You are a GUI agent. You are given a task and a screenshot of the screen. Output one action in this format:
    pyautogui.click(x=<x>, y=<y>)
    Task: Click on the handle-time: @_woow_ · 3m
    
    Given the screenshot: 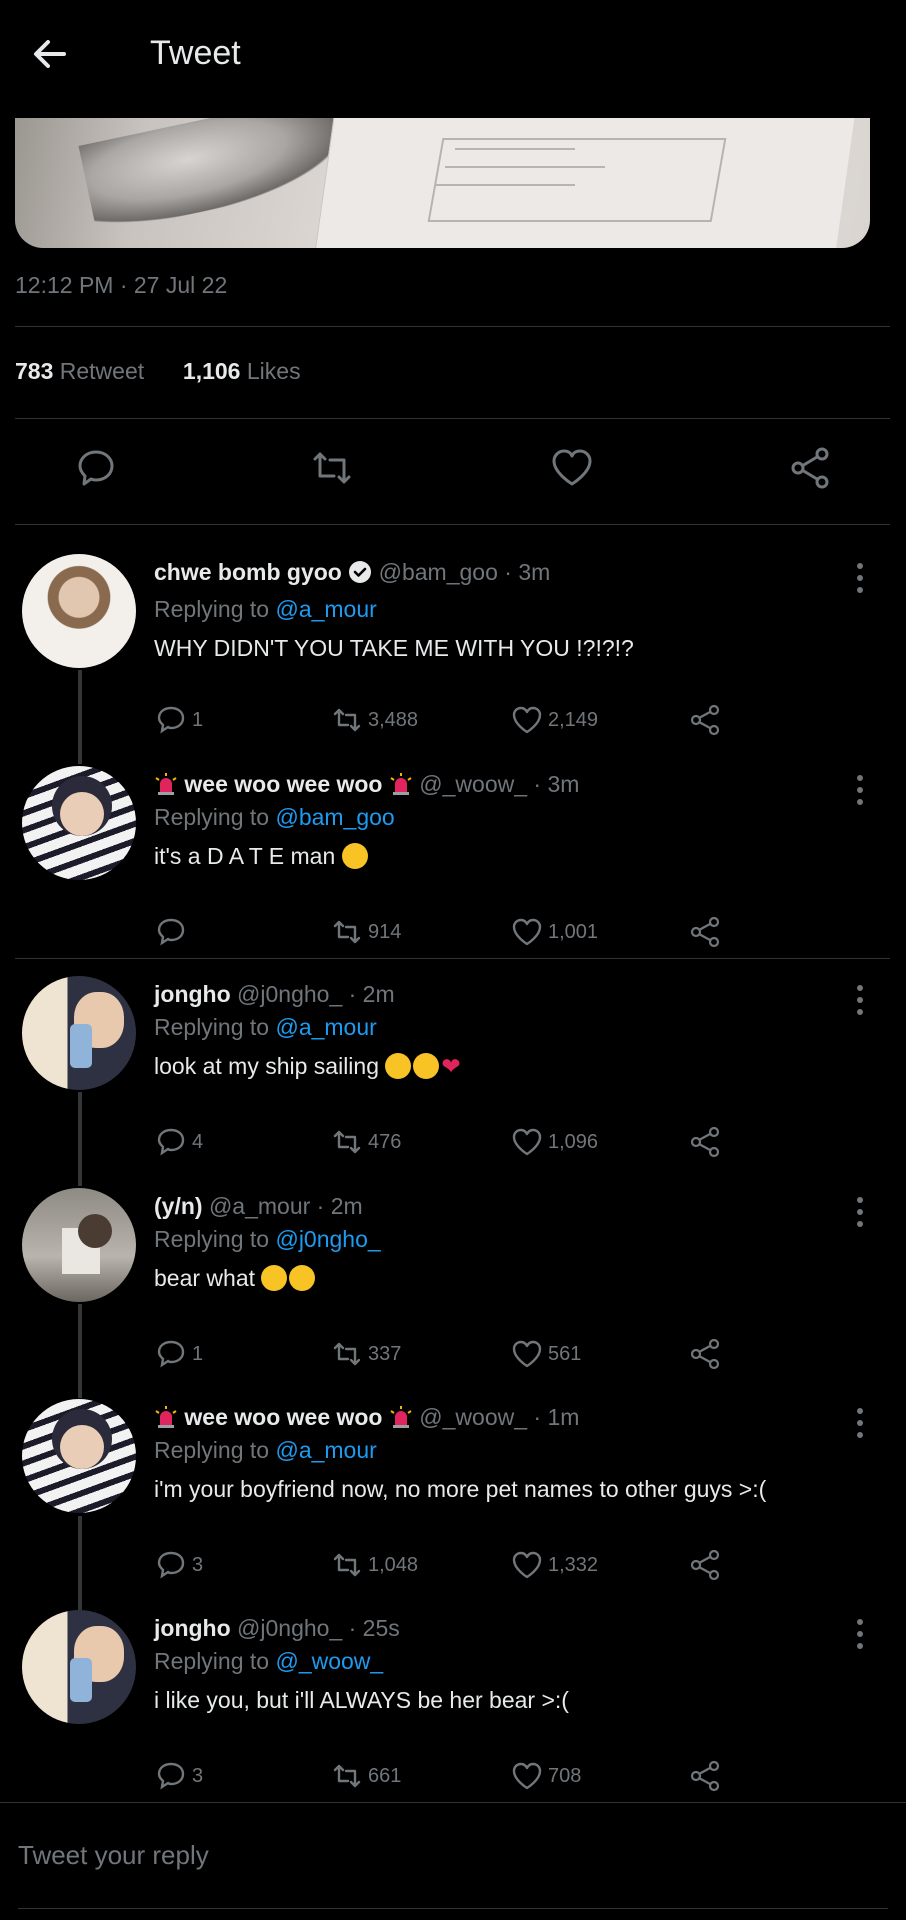 What is the action you would take?
    pyautogui.click(x=499, y=784)
    